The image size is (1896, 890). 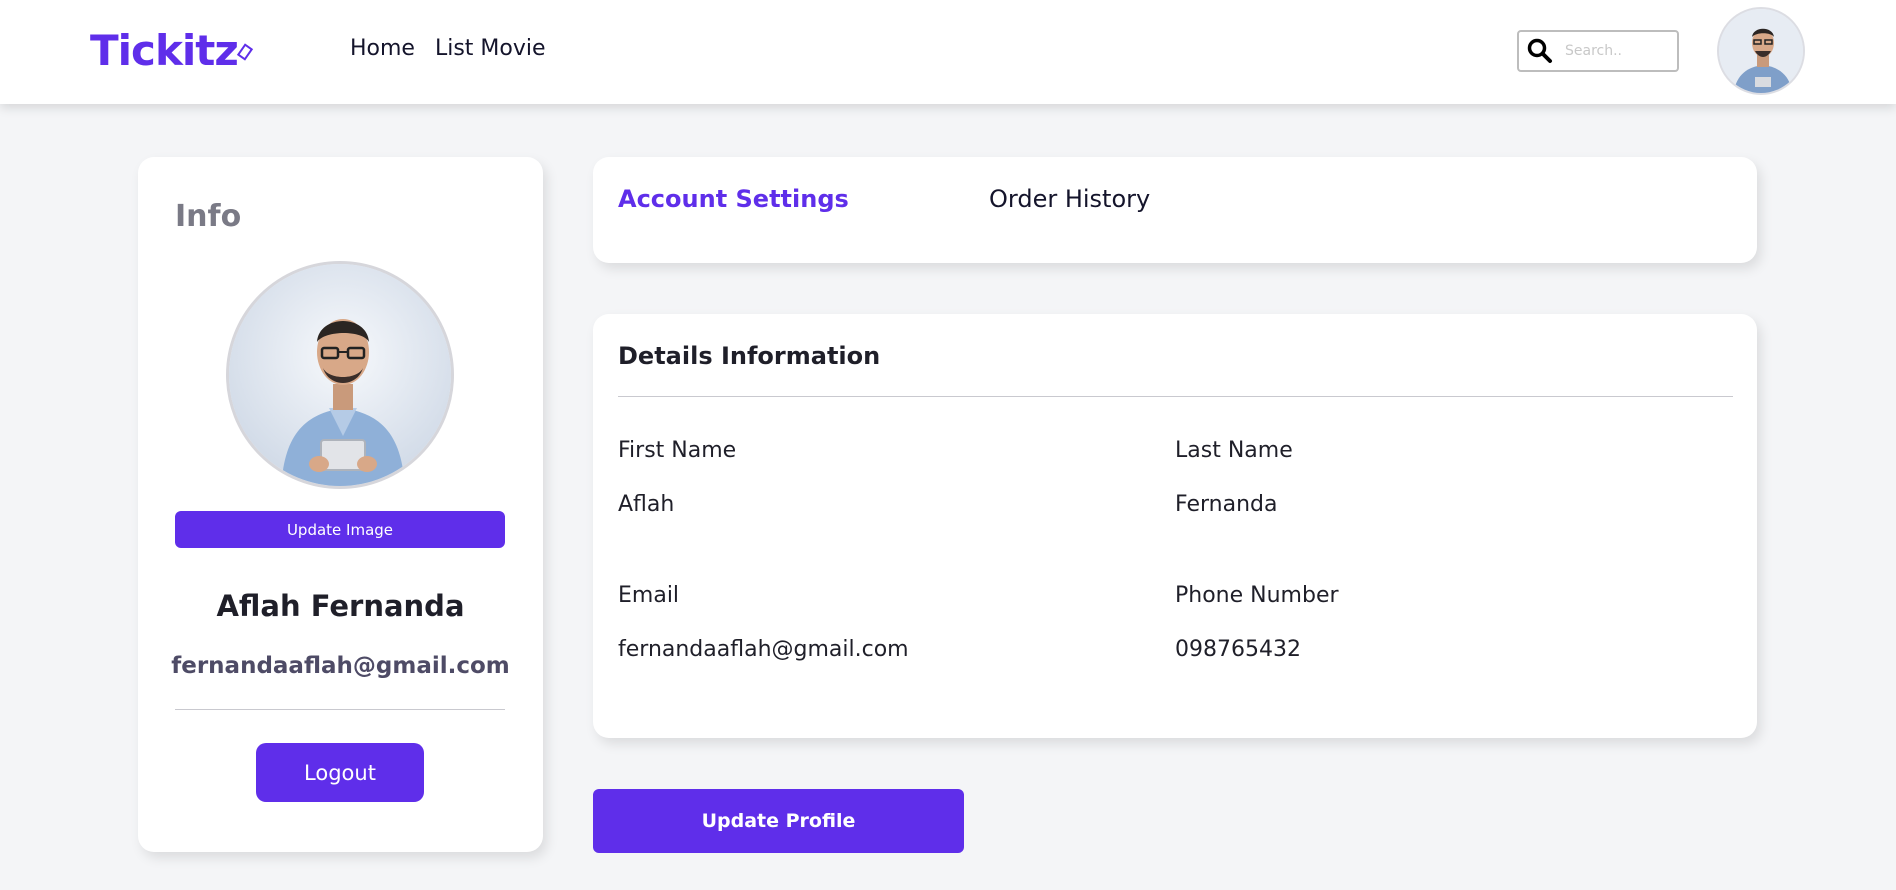 I want to click on ticket-icon, so click(x=244, y=52).